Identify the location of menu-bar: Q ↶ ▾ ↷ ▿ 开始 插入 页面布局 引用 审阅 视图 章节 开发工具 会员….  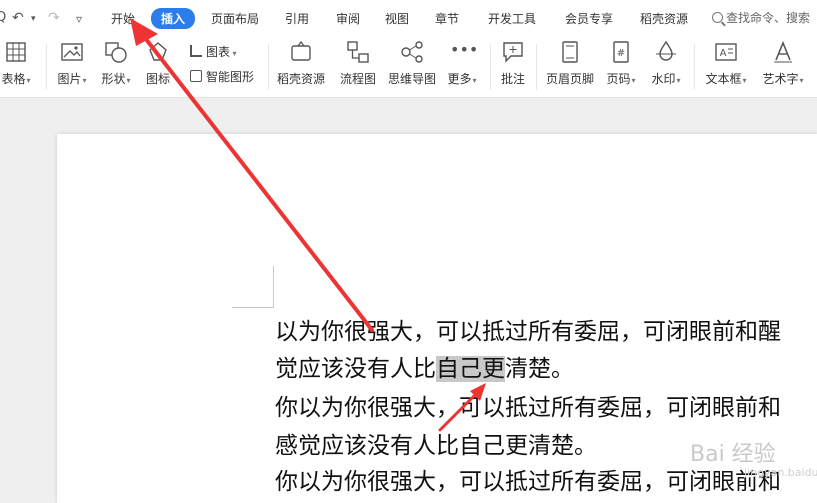
(408, 18).